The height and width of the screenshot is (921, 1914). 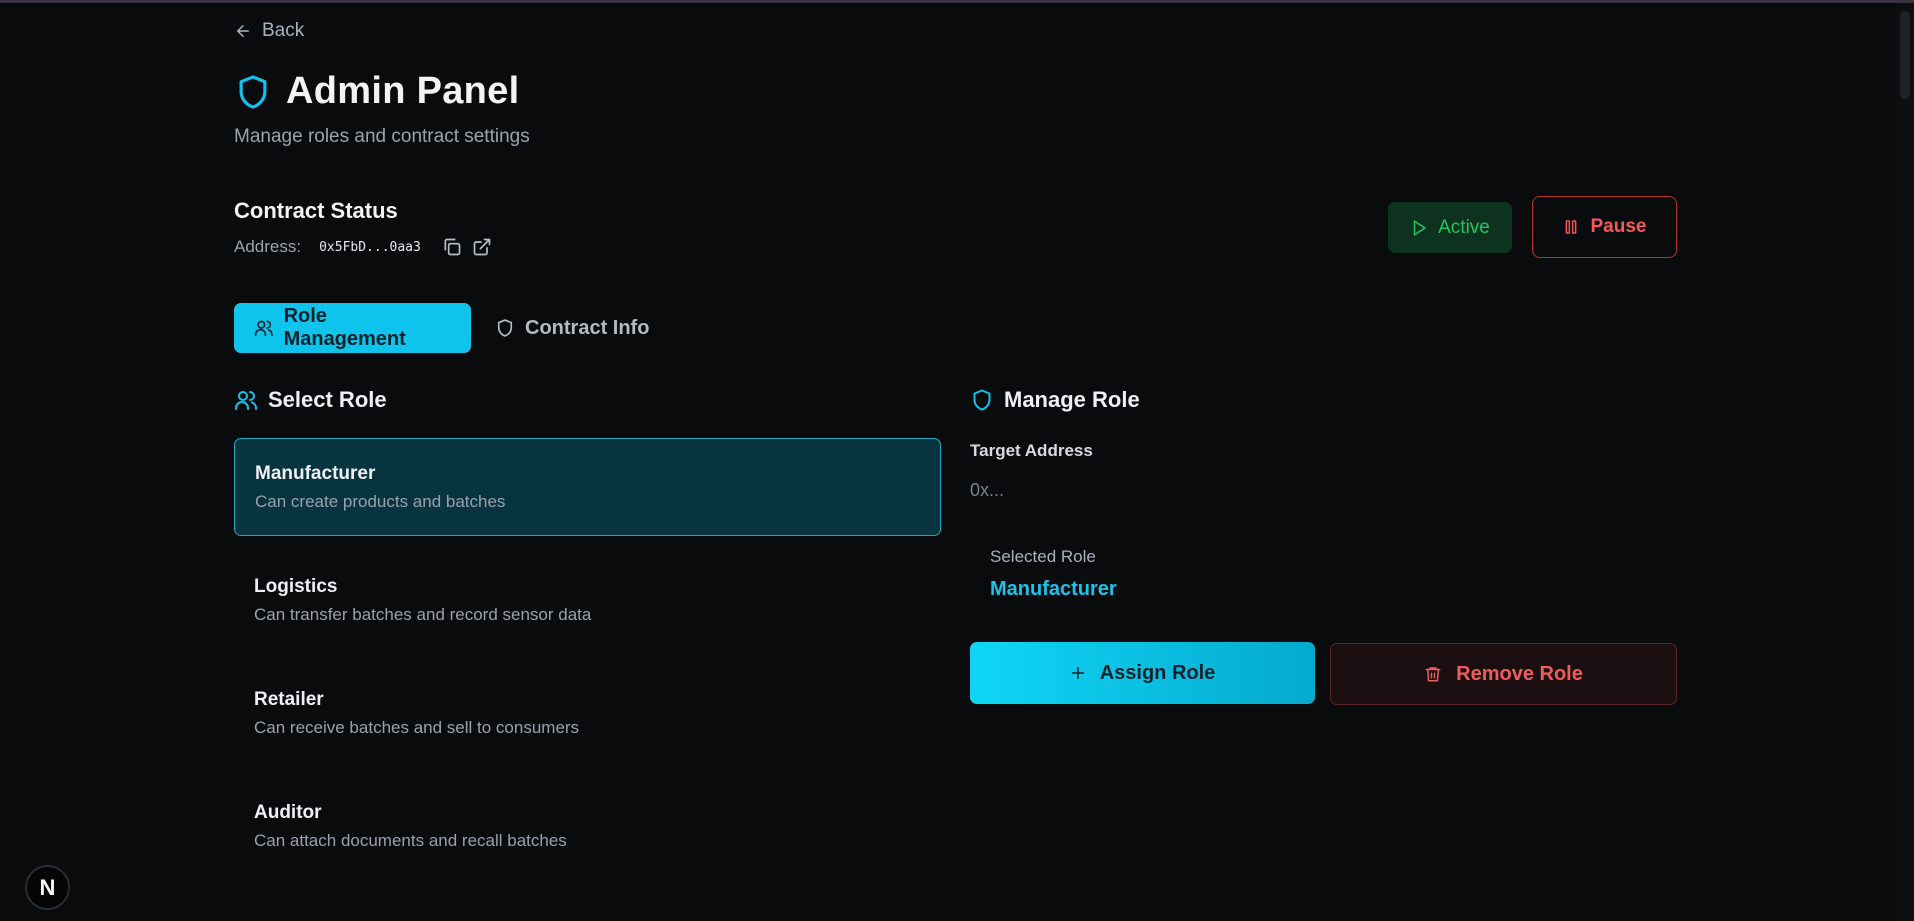 I want to click on pause-button: Pause, so click(x=1604, y=227).